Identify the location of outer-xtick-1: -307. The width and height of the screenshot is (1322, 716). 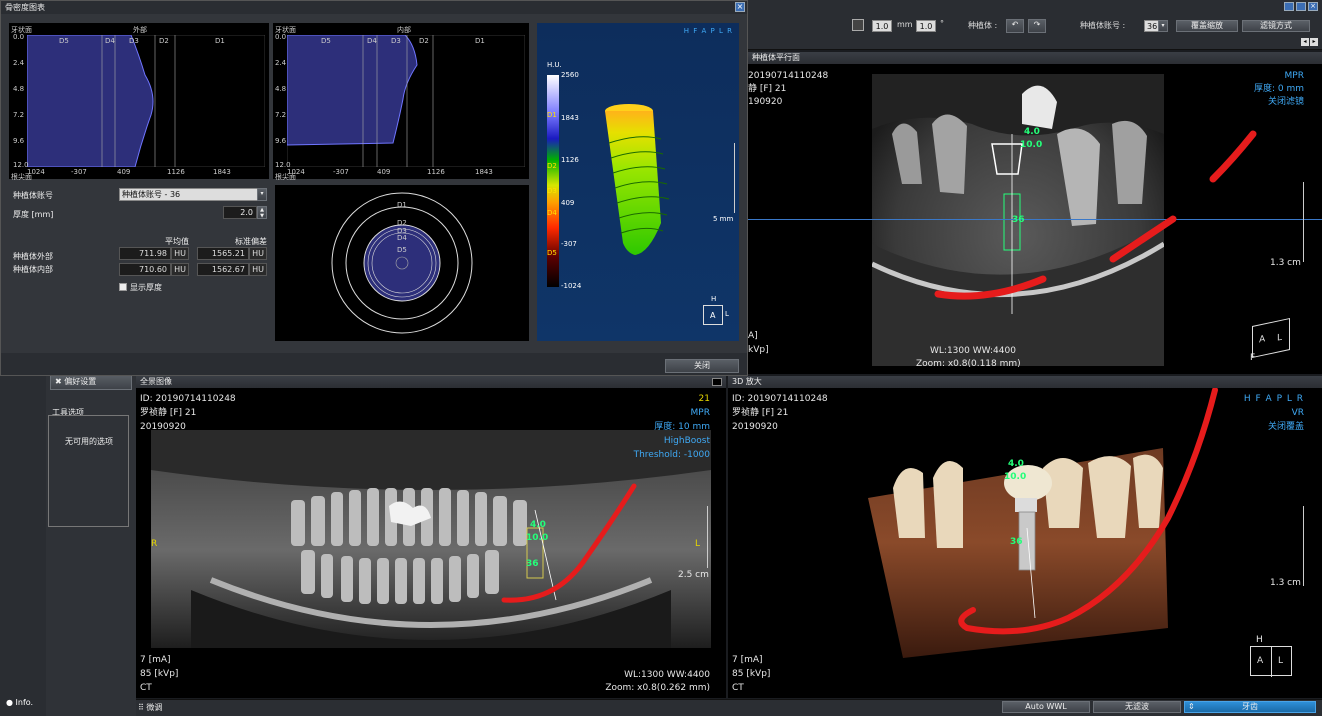
(79, 172).